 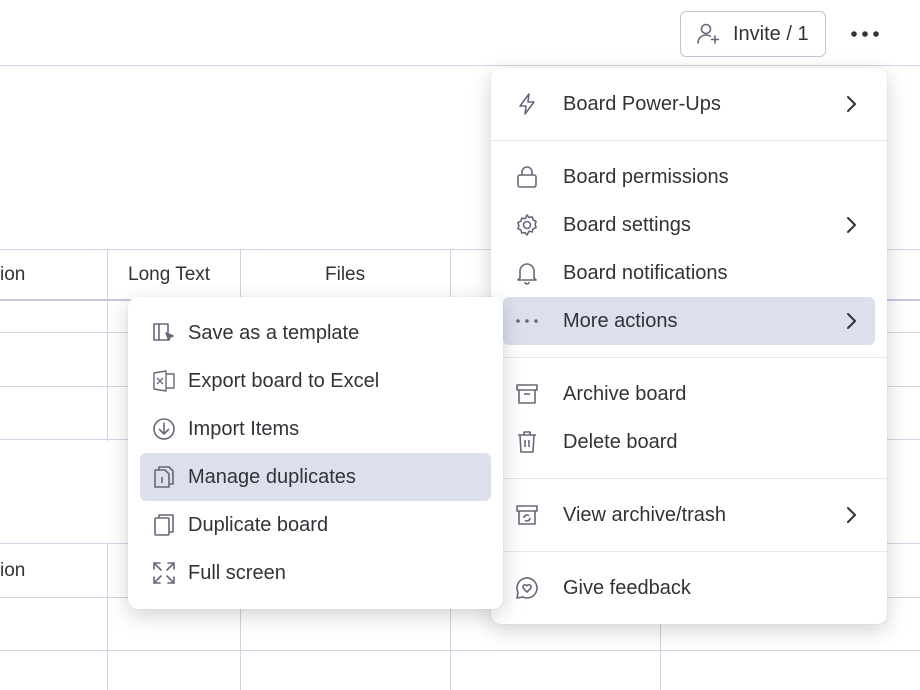 What do you see at coordinates (164, 381) in the screenshot?
I see `excel-icon` at bounding box center [164, 381].